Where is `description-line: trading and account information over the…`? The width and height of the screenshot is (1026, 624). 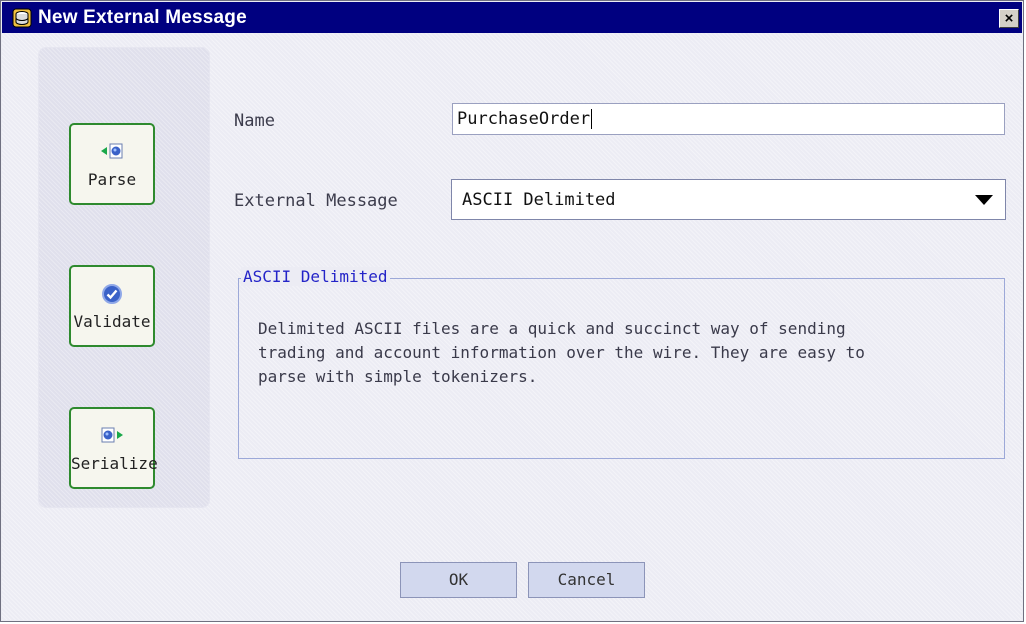 description-line: trading and account information over the… is located at coordinates (561, 352).